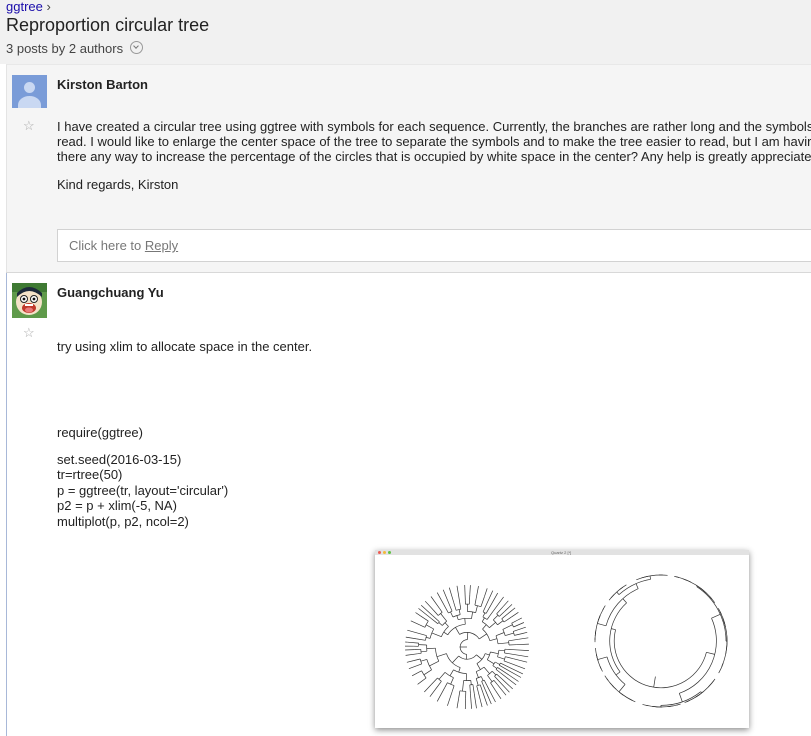 The height and width of the screenshot is (736, 811). Describe the element at coordinates (466, 647) in the screenshot. I see `circular-tree-left` at that location.